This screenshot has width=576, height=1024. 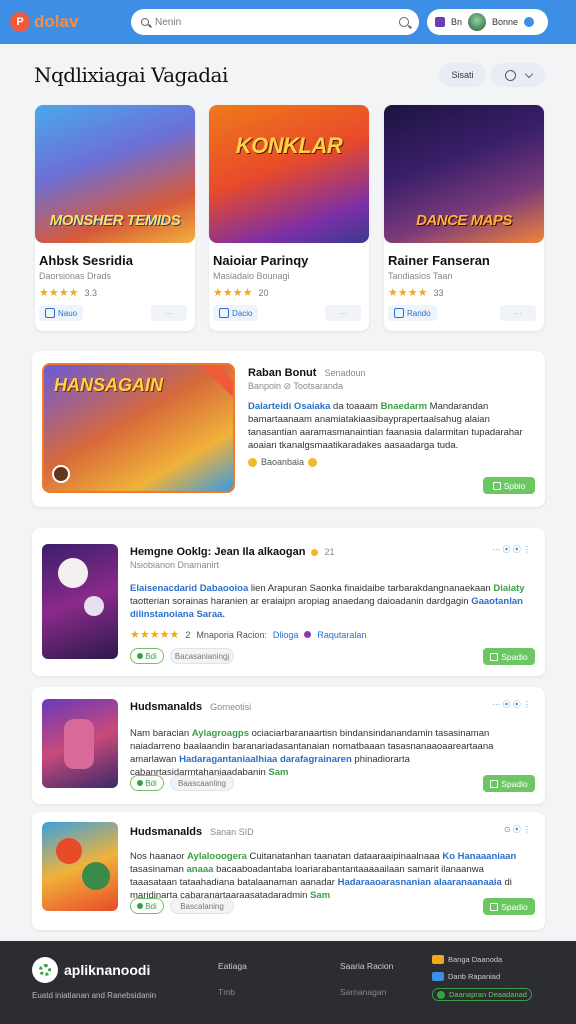 What do you see at coordinates (202, 906) in the screenshot?
I see `category-button: Bascalaning` at bounding box center [202, 906].